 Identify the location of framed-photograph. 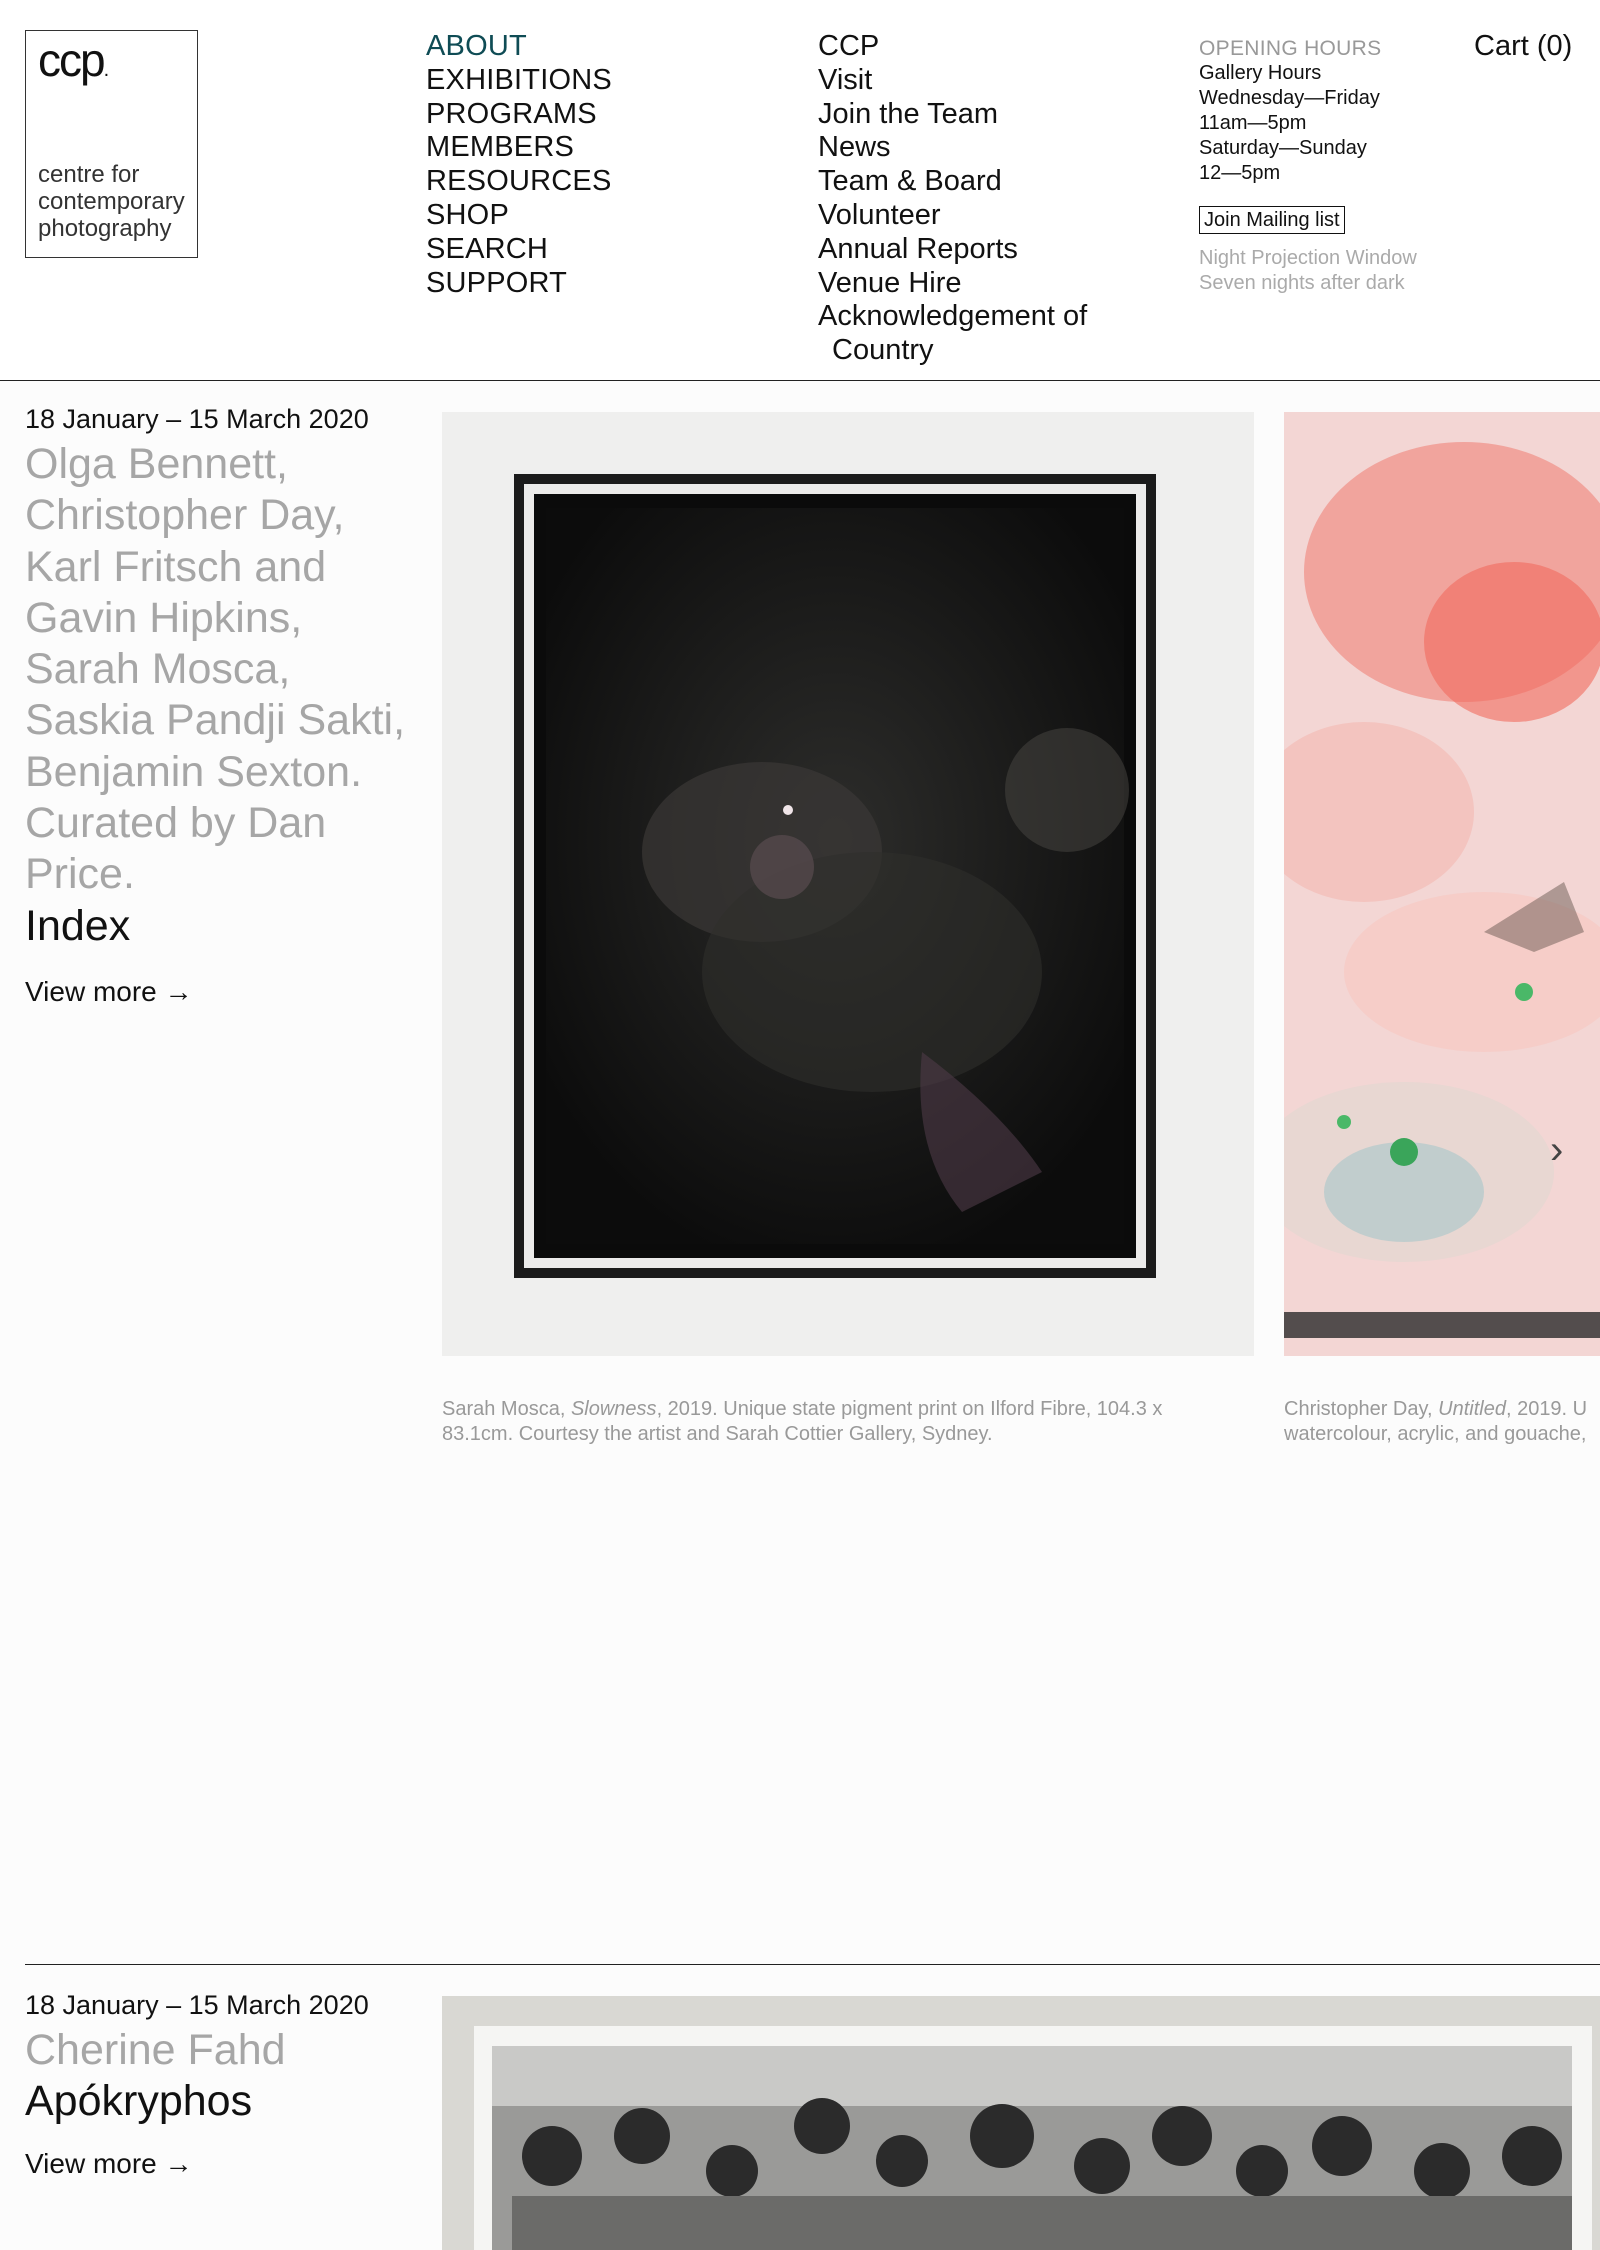
(835, 876).